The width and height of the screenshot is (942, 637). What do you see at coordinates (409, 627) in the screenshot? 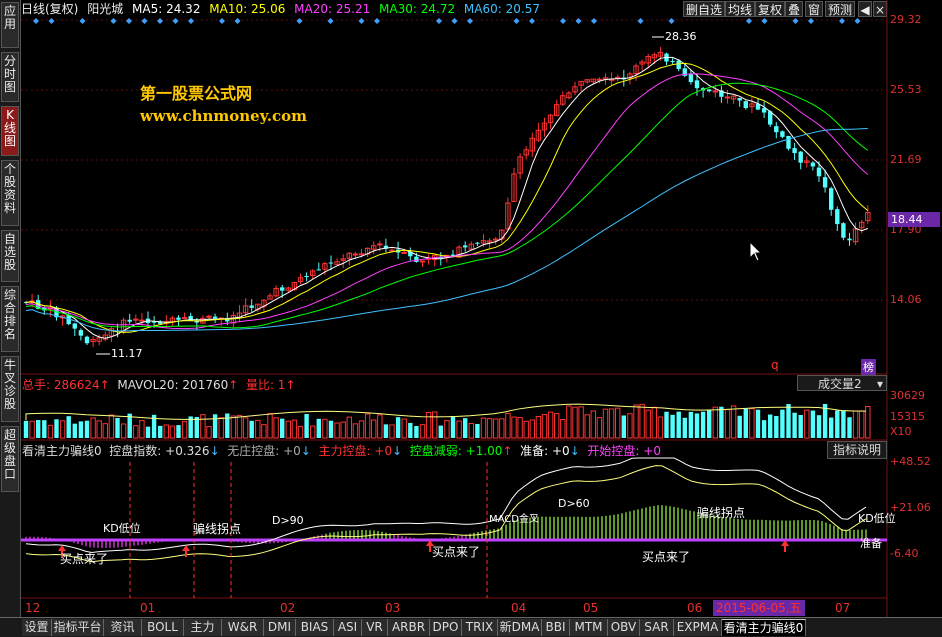
I see `tab-arbr: ARBR` at bounding box center [409, 627].